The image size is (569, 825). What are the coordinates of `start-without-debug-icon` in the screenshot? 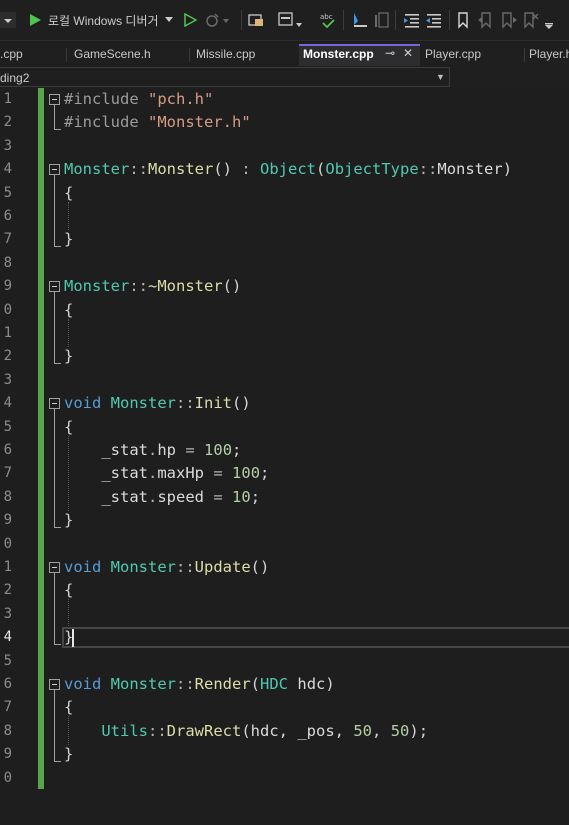 It's located at (190, 20).